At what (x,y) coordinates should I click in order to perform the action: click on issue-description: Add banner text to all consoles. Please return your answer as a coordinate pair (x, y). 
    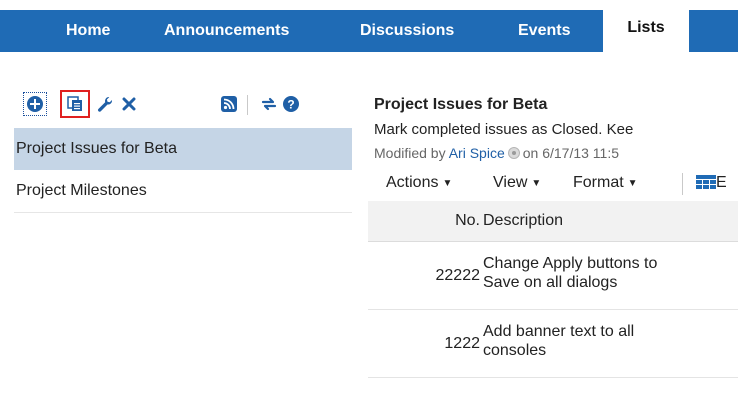
    Looking at the image, I should click on (608, 341).